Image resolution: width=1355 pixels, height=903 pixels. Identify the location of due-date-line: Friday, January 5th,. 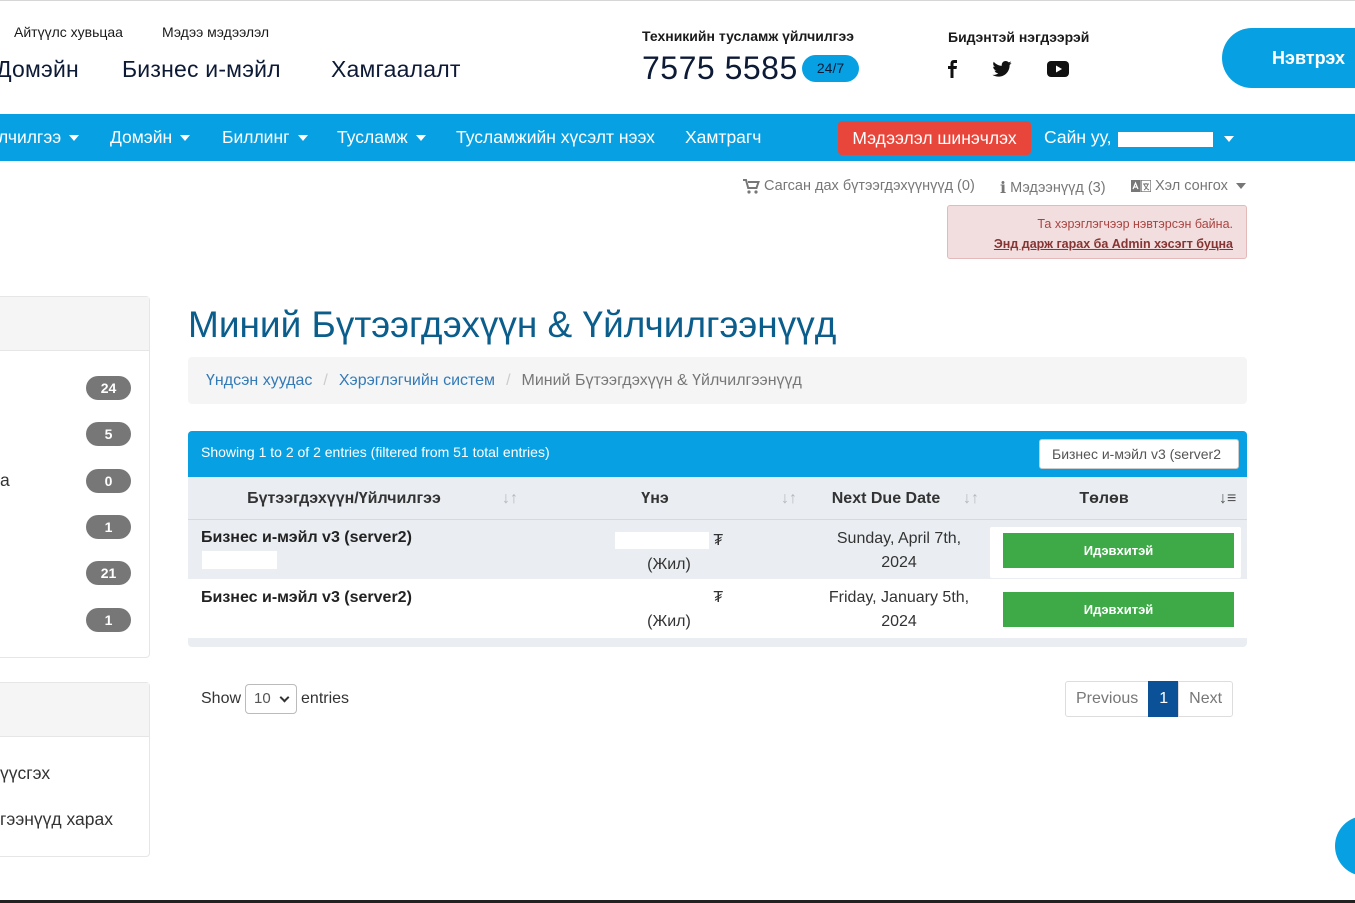
(899, 597).